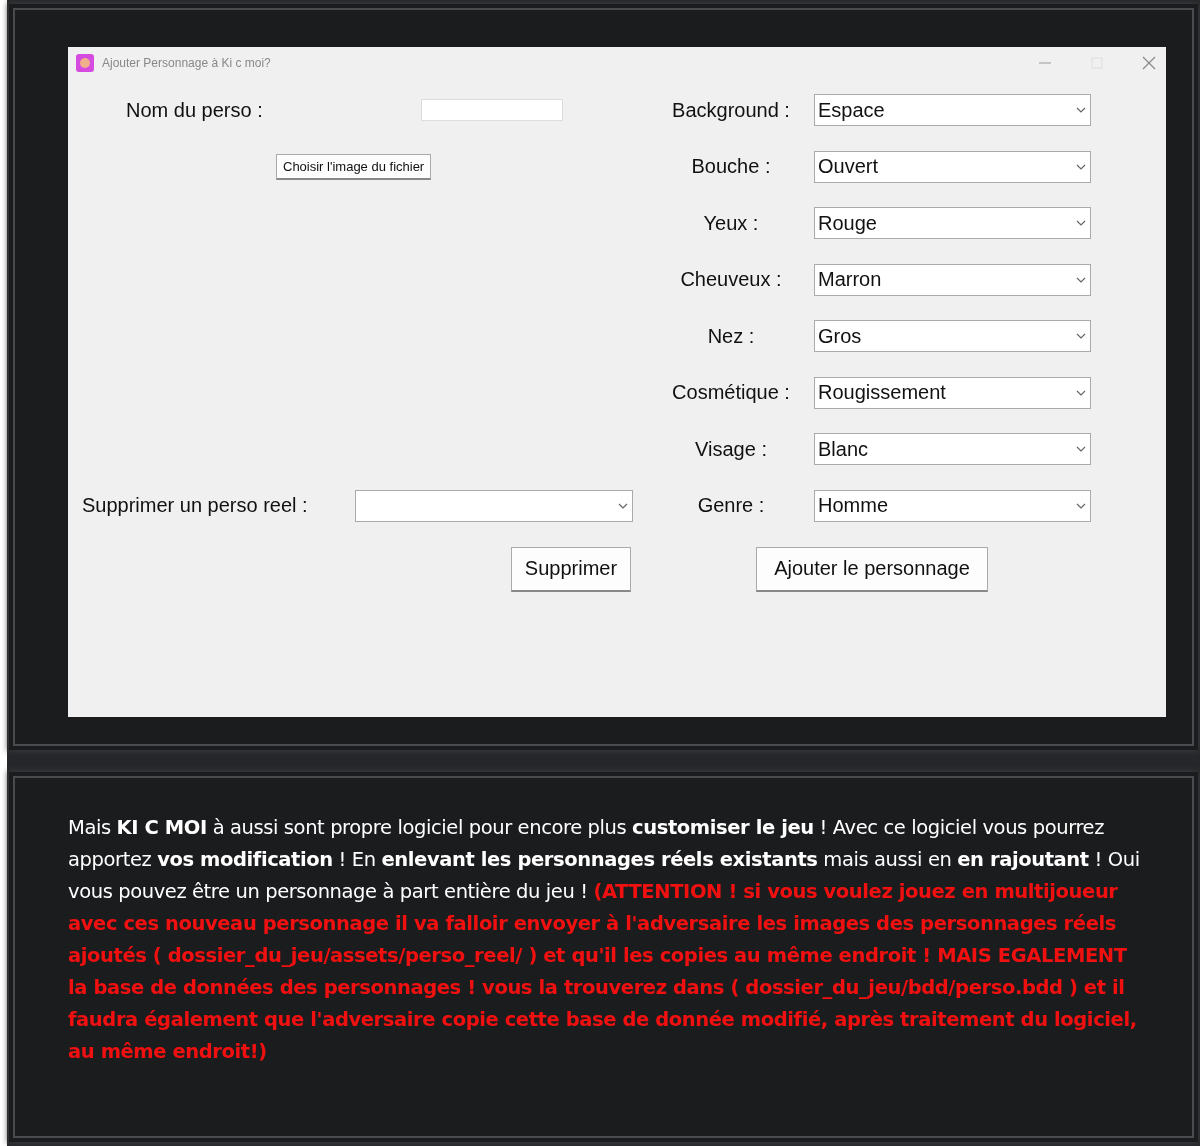 The image size is (1200, 1146). What do you see at coordinates (195, 506) in the screenshot?
I see `field-label: Supprimer un perso reel :` at bounding box center [195, 506].